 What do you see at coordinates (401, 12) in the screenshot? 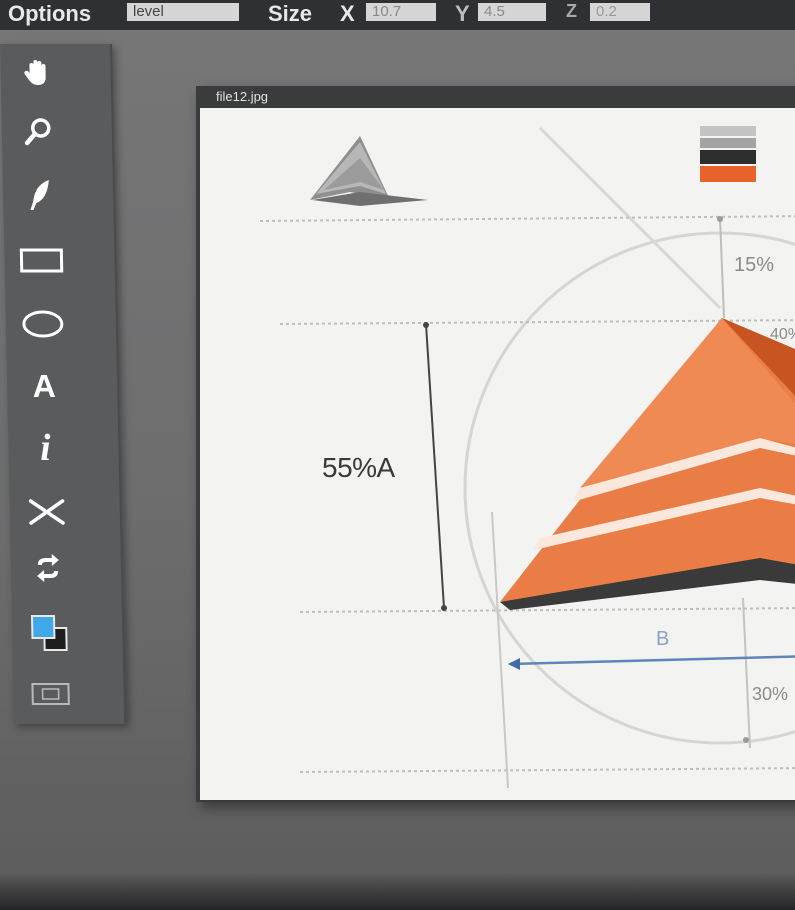
I see `x-value-field: 10.7` at bounding box center [401, 12].